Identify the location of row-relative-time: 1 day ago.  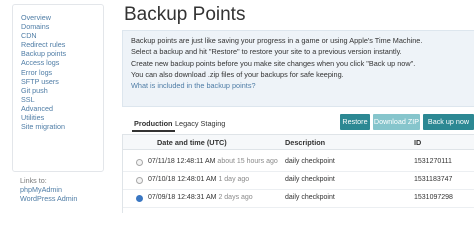
(234, 179).